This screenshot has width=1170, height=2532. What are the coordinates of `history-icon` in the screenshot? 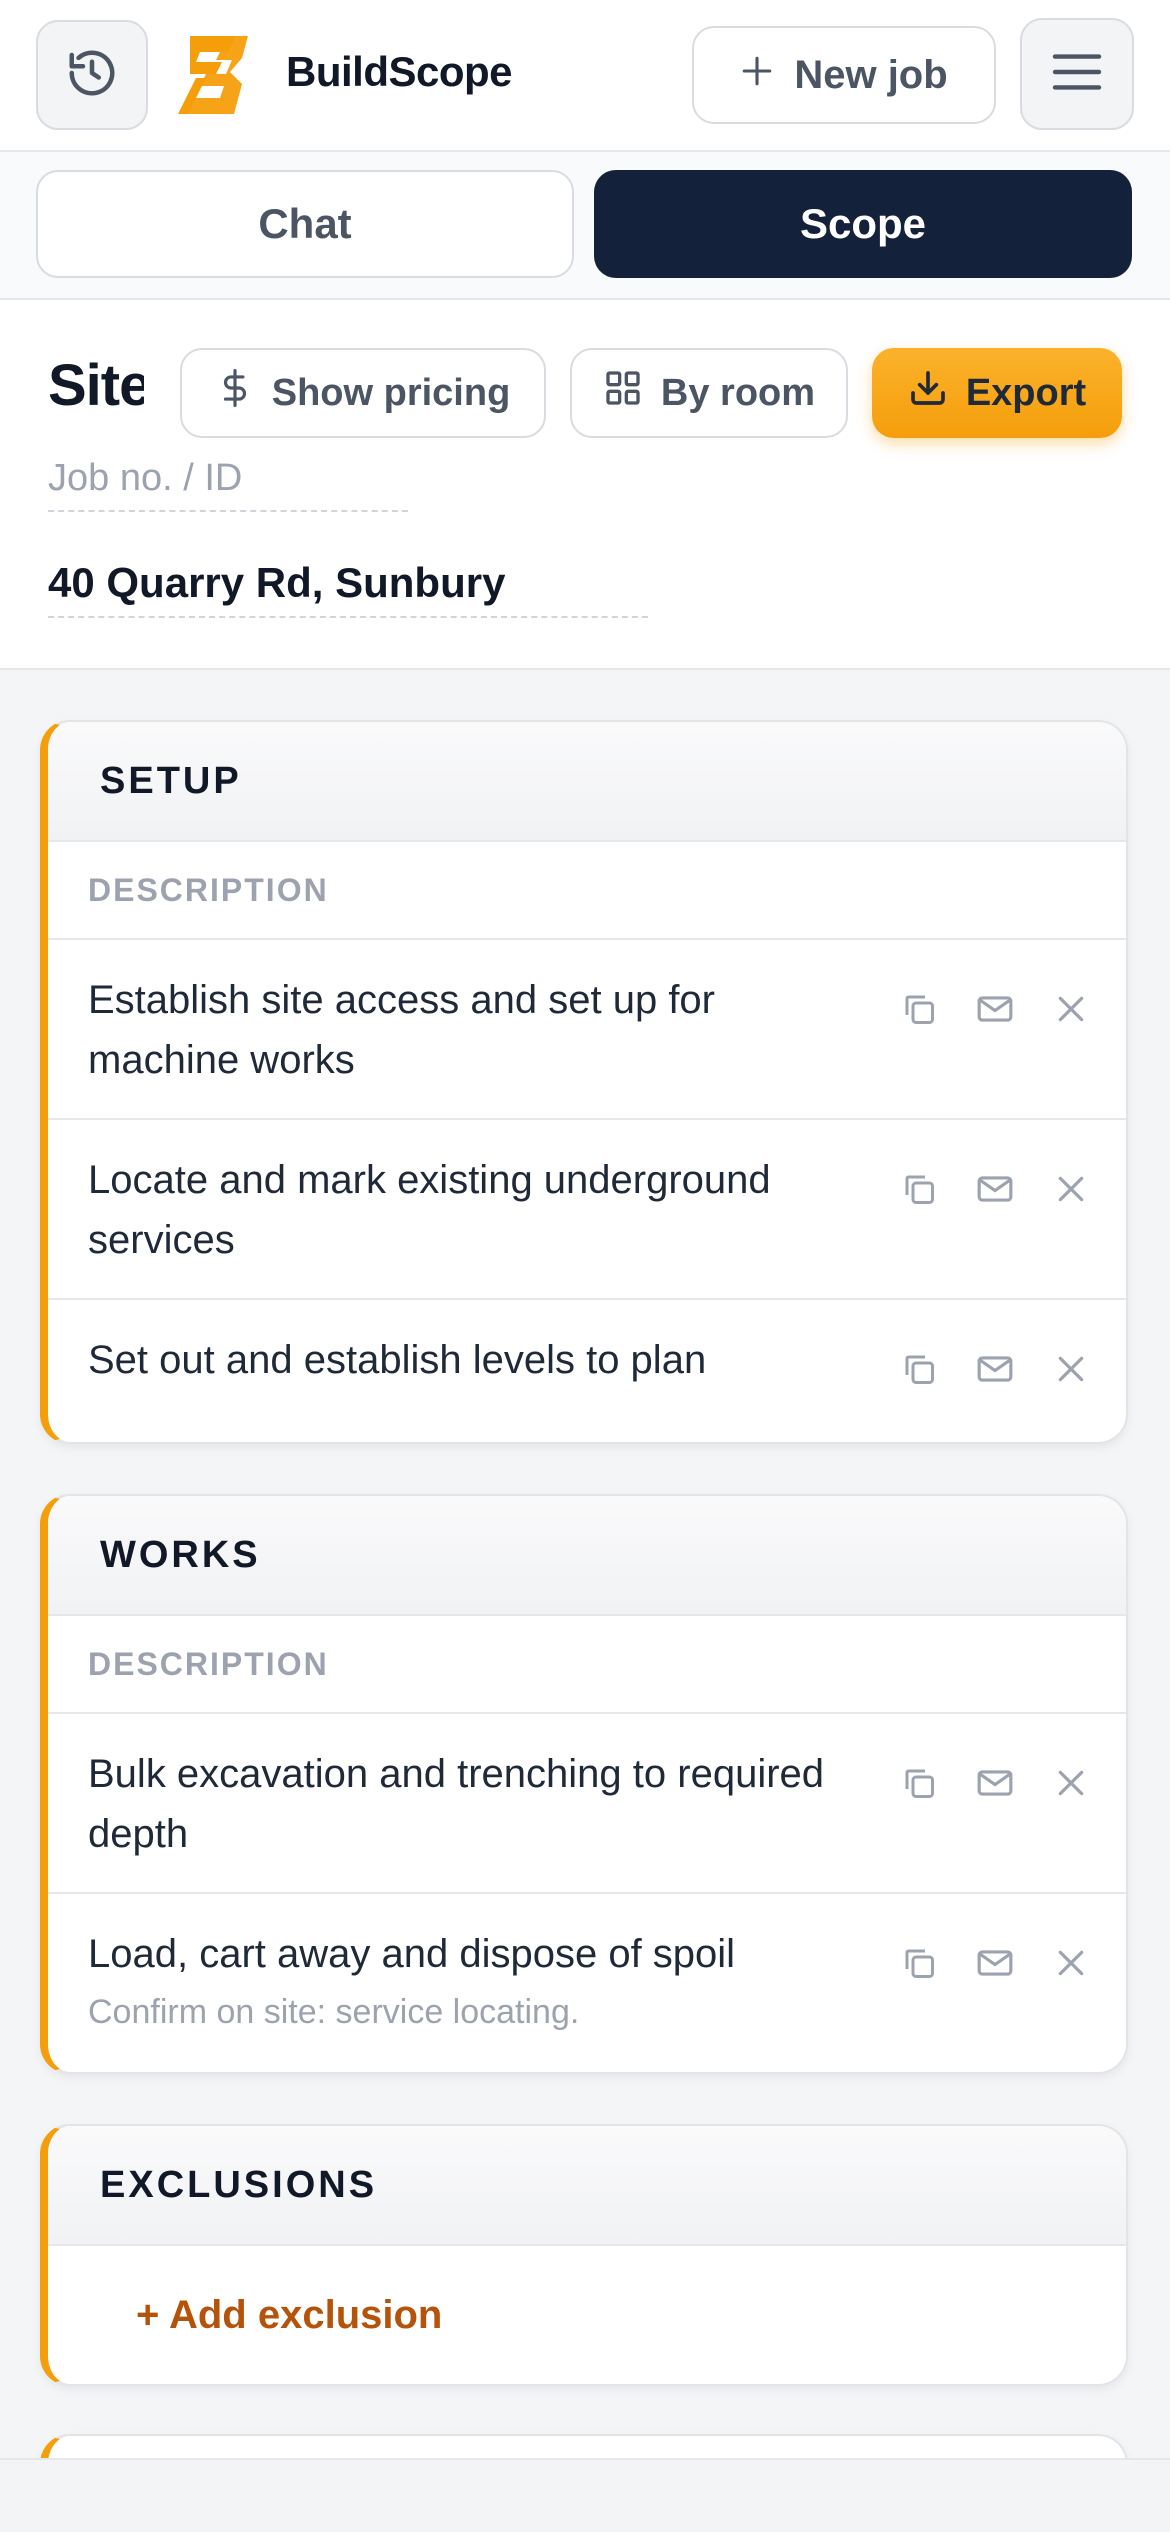 It's located at (92, 75).